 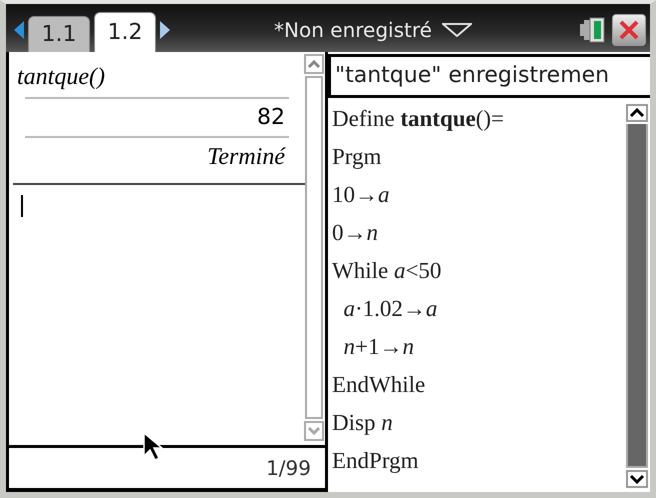 I want to click on code-line: n+1→n, so click(x=378, y=347).